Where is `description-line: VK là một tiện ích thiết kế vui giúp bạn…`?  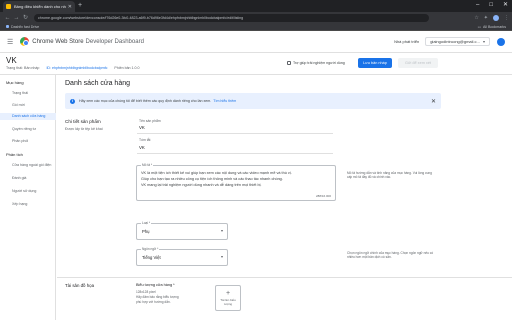 description-line: VK là một tiện ích thiết kế vui giúp bạn… is located at coordinates (216, 173).